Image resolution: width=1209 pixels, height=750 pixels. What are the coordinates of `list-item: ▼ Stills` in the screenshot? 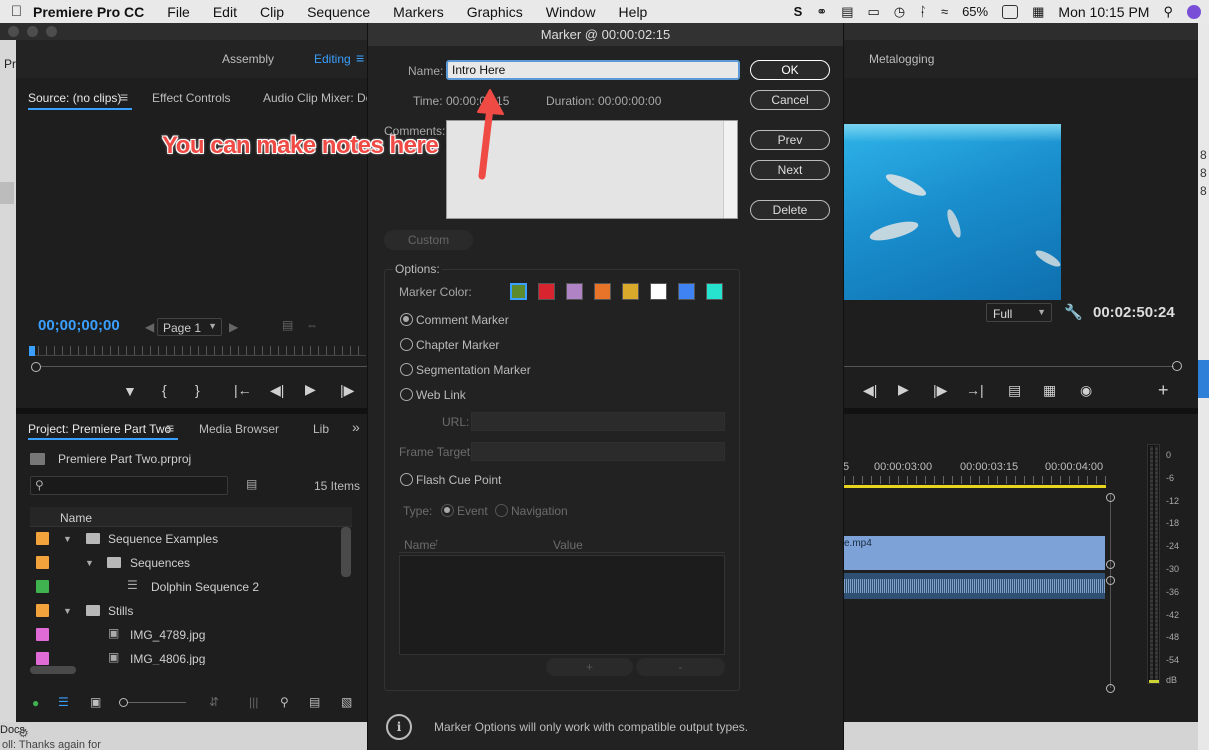 It's located at (191, 611).